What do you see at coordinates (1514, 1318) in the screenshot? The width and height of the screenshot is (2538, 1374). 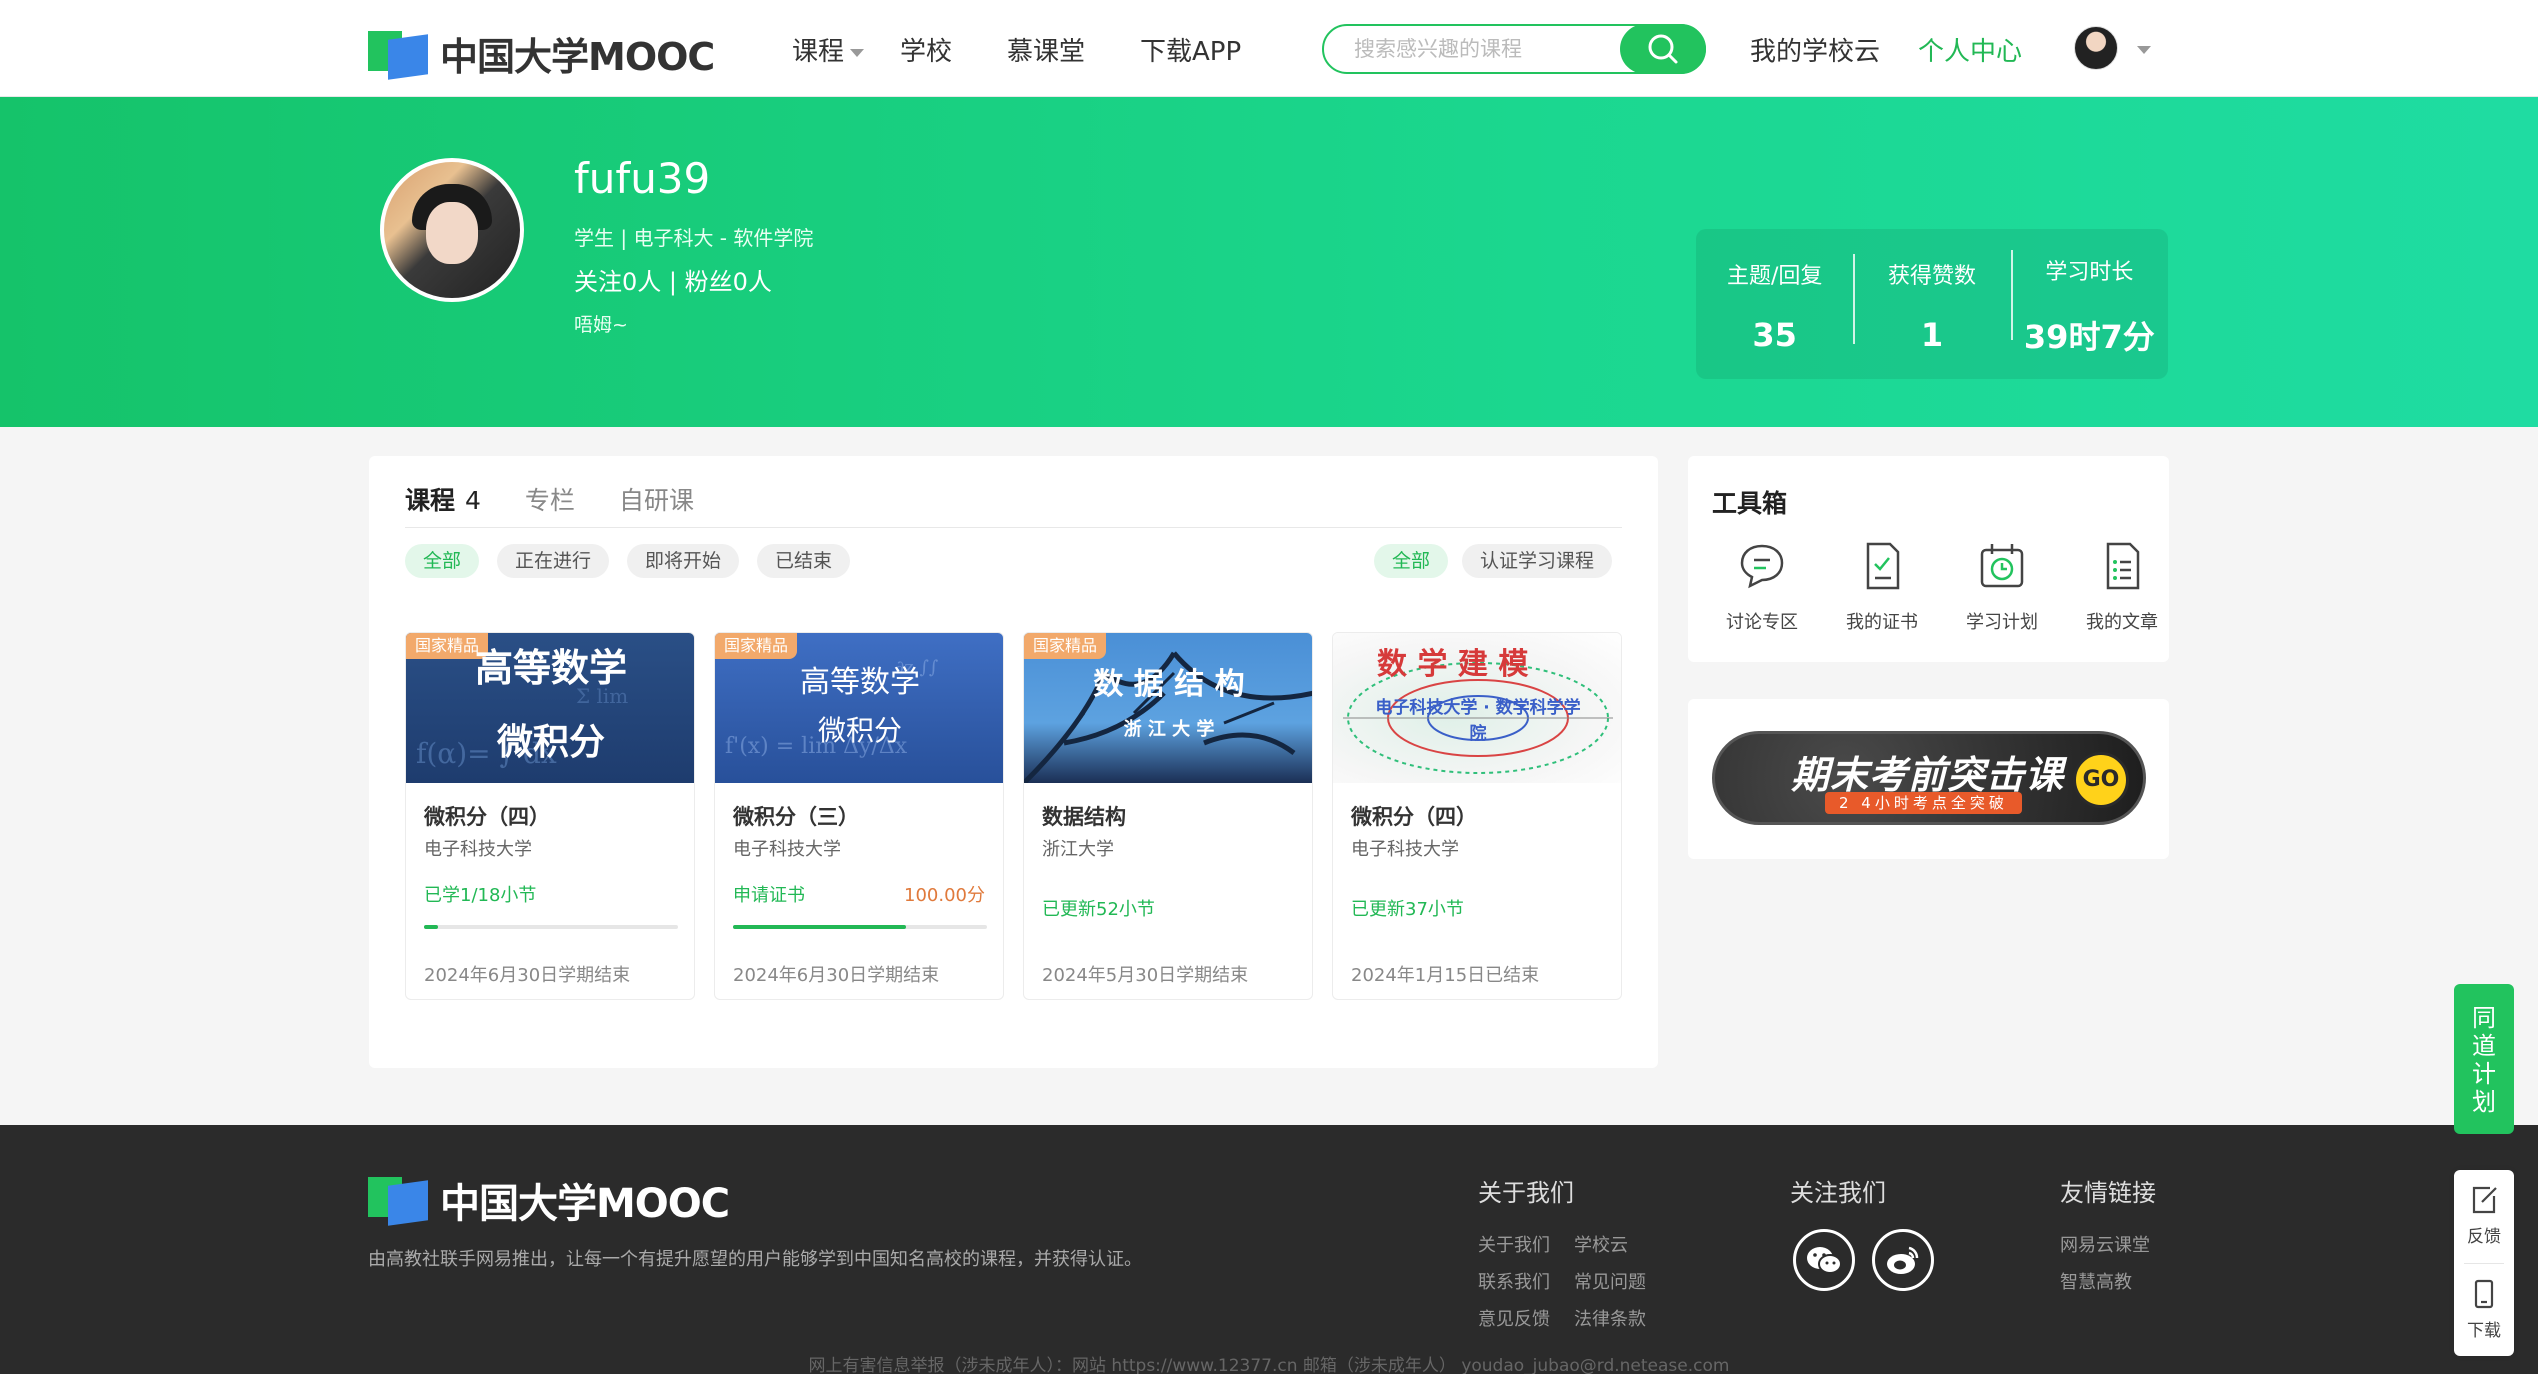 I see `footer-link-feedback: 意见反馈` at bounding box center [1514, 1318].